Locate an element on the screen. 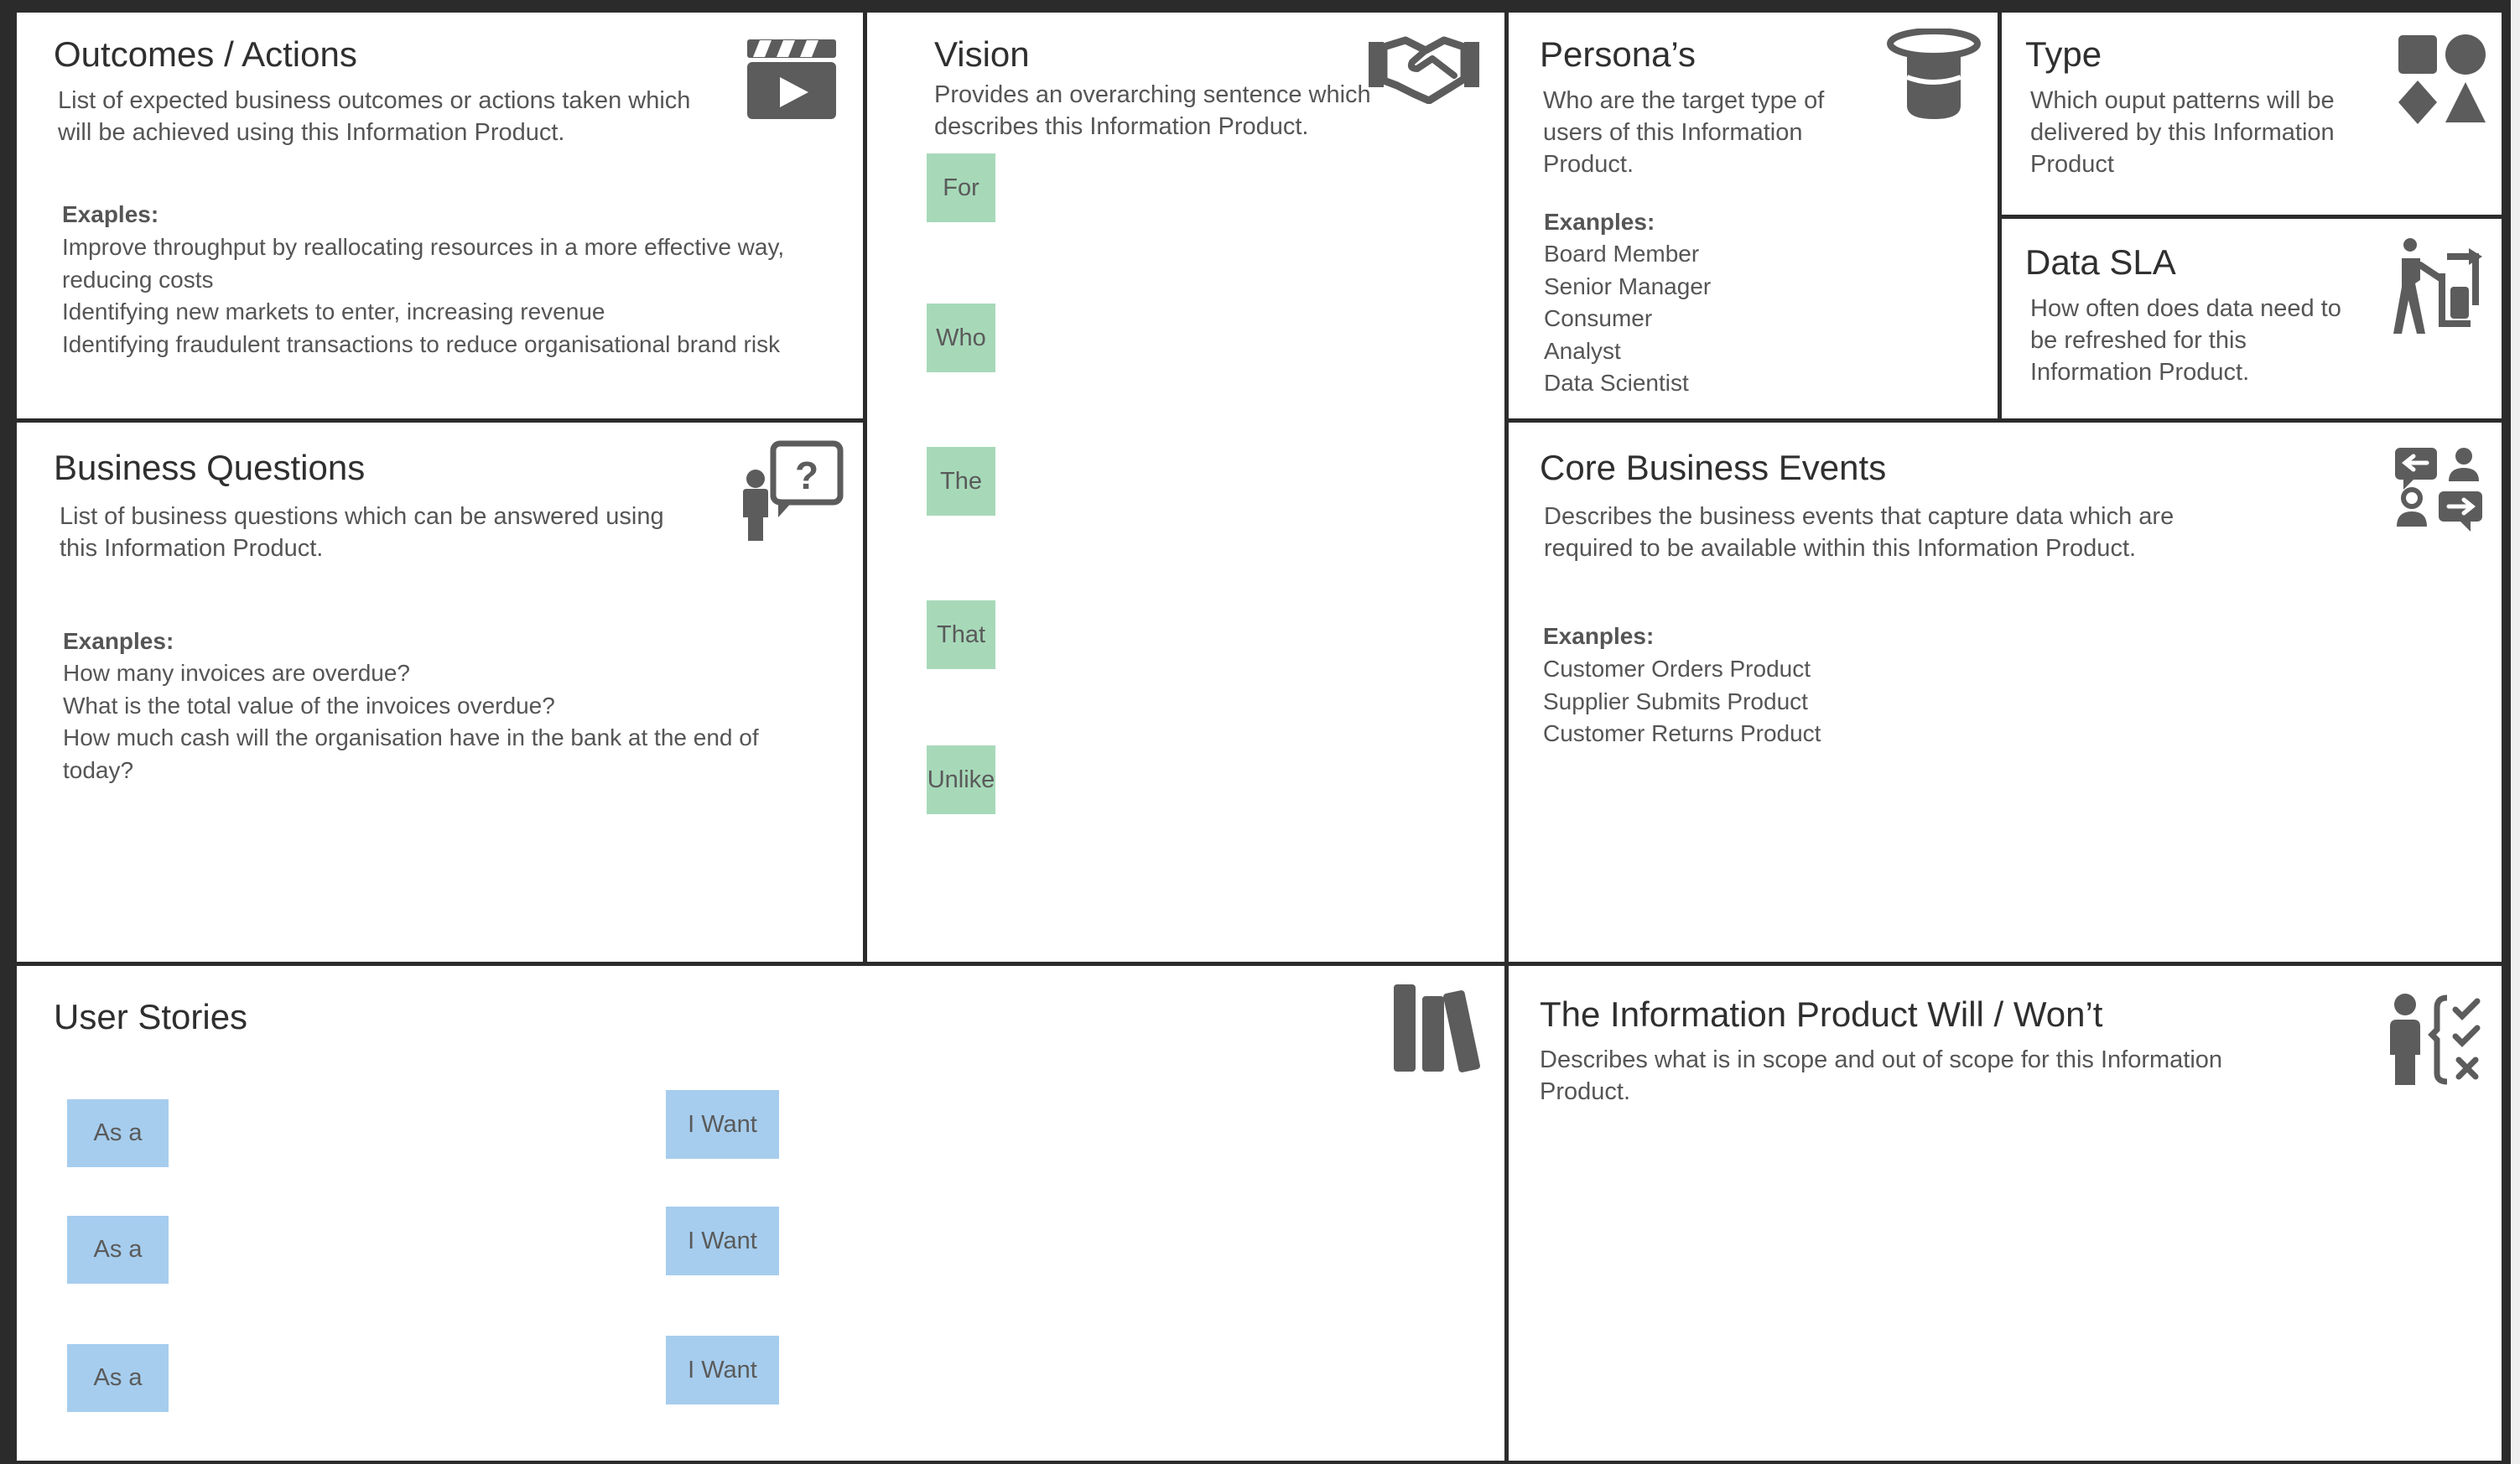 The image size is (2520, 1464). shapes-icon is located at coordinates (2442, 79).